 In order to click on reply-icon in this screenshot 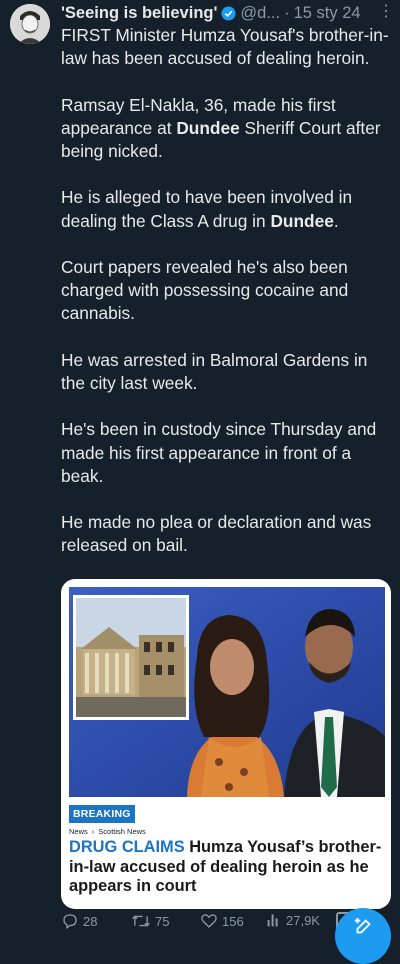, I will do `click(70, 922)`.